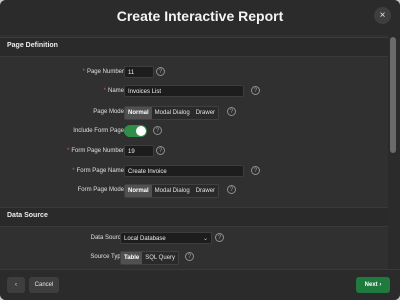  I want to click on source-type-radio-group: Table SQL Query, so click(150, 258).